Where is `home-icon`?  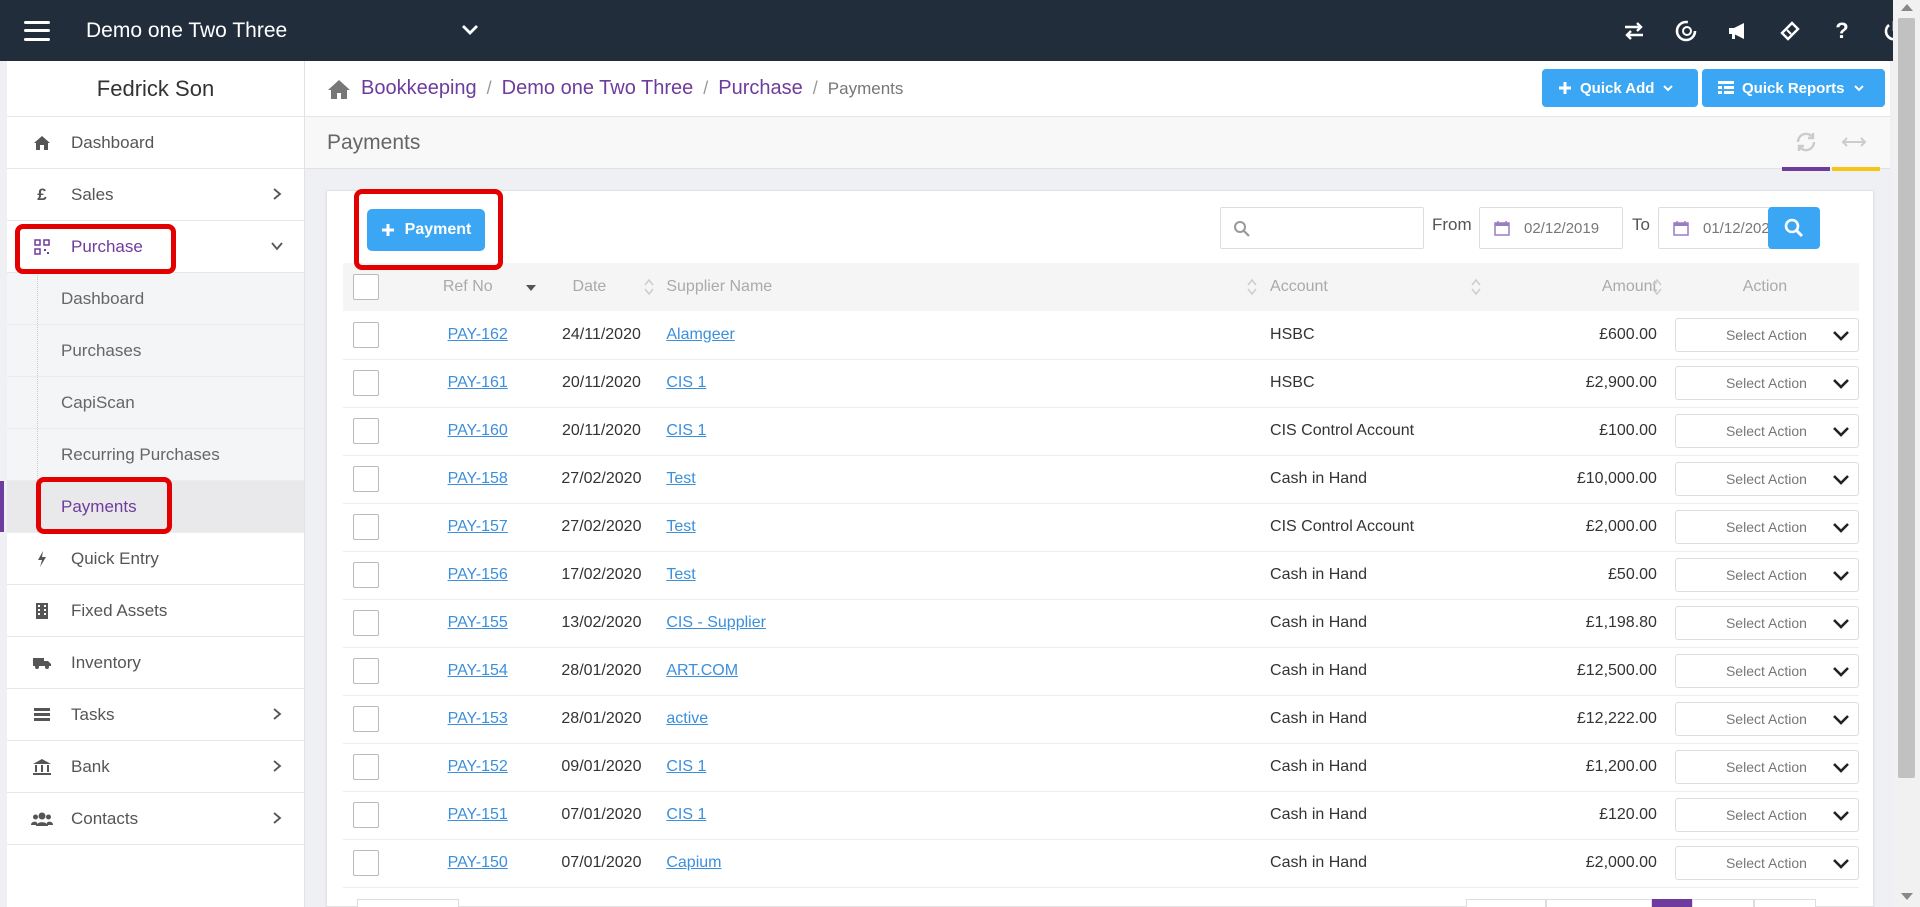 home-icon is located at coordinates (339, 89).